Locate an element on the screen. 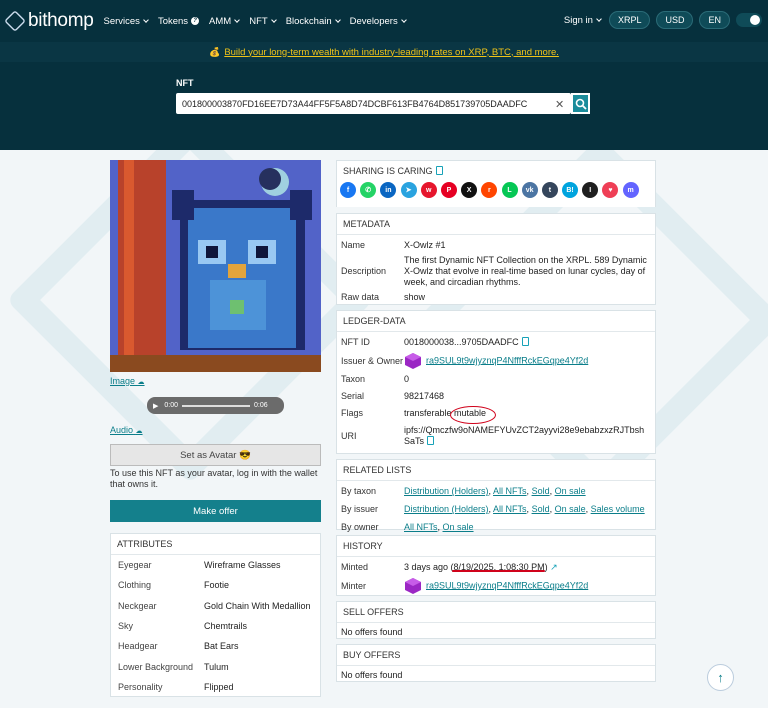  nft-id-value: 0018000038...9705DAADFC is located at coordinates (466, 342).